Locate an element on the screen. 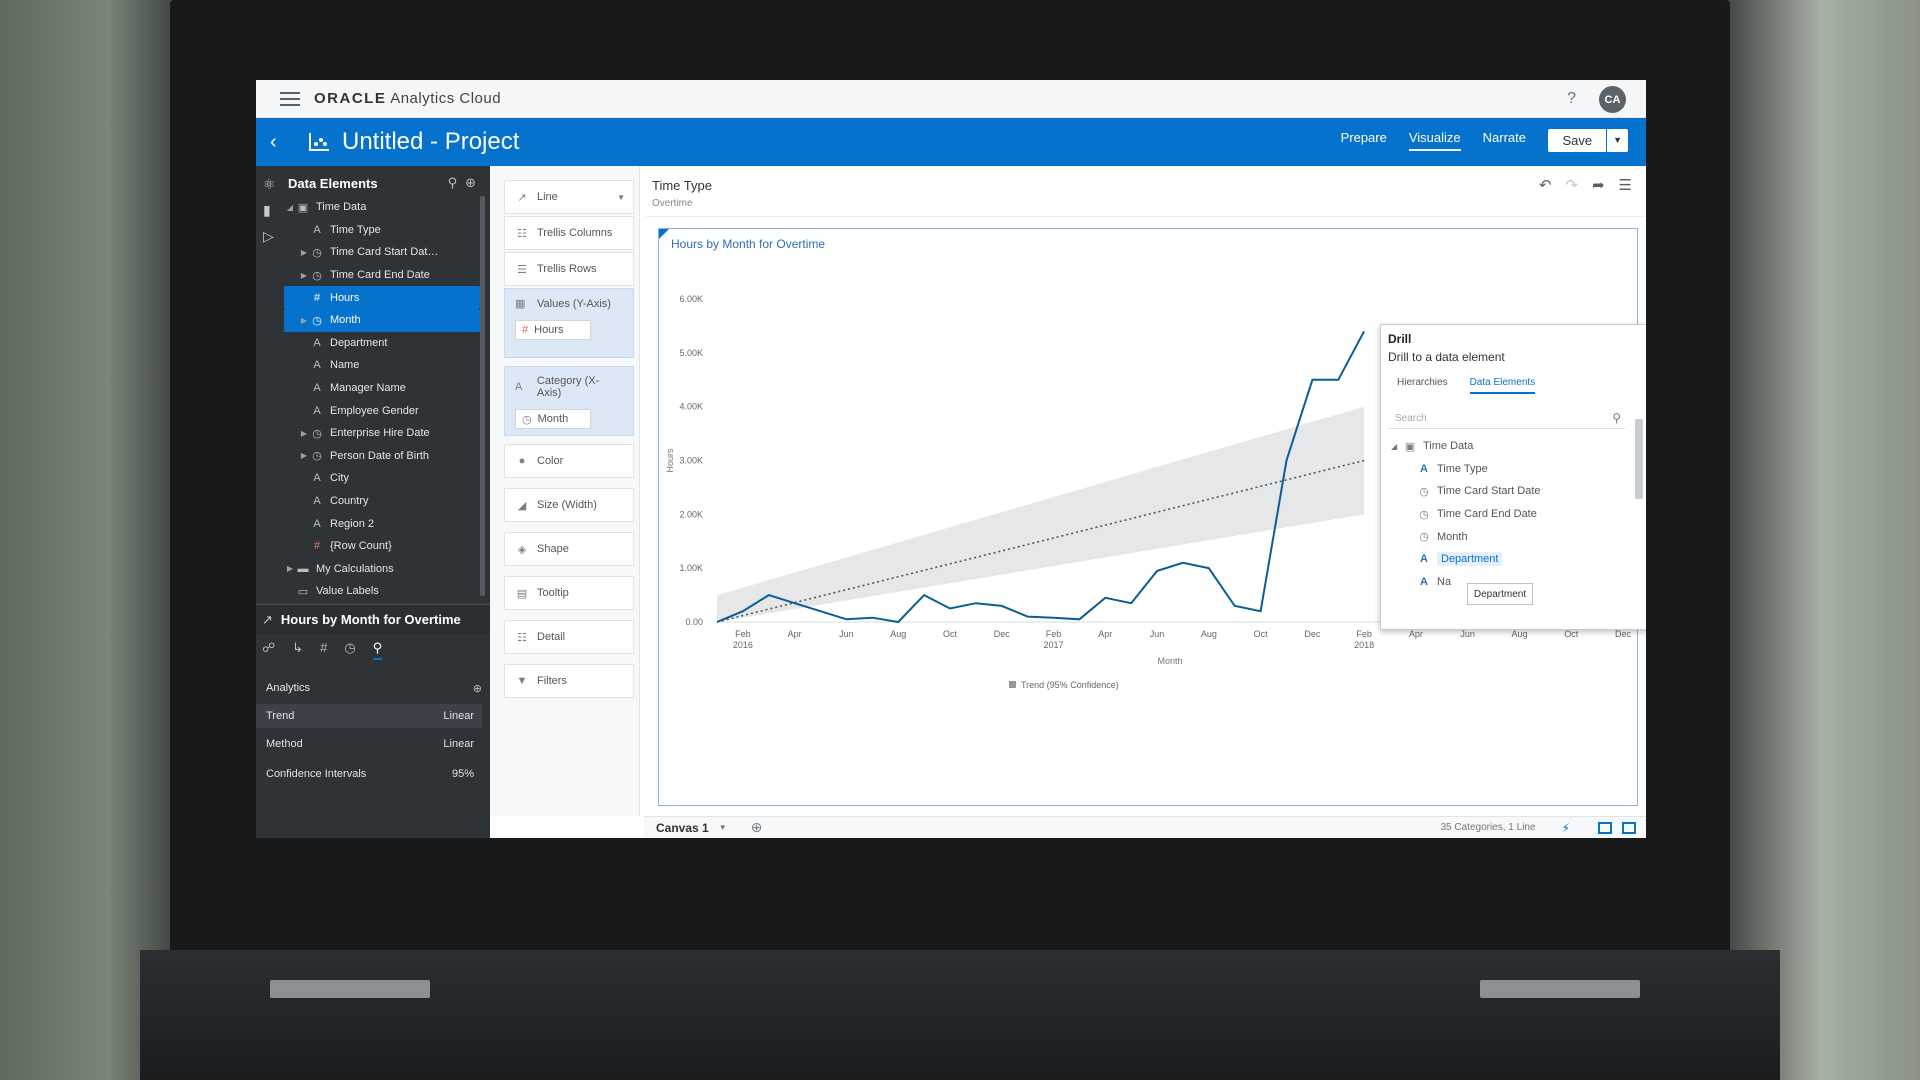 The height and width of the screenshot is (1080, 1920). drill-item-time-data: ◢ ▣ Time Data is located at coordinates (1509, 446).